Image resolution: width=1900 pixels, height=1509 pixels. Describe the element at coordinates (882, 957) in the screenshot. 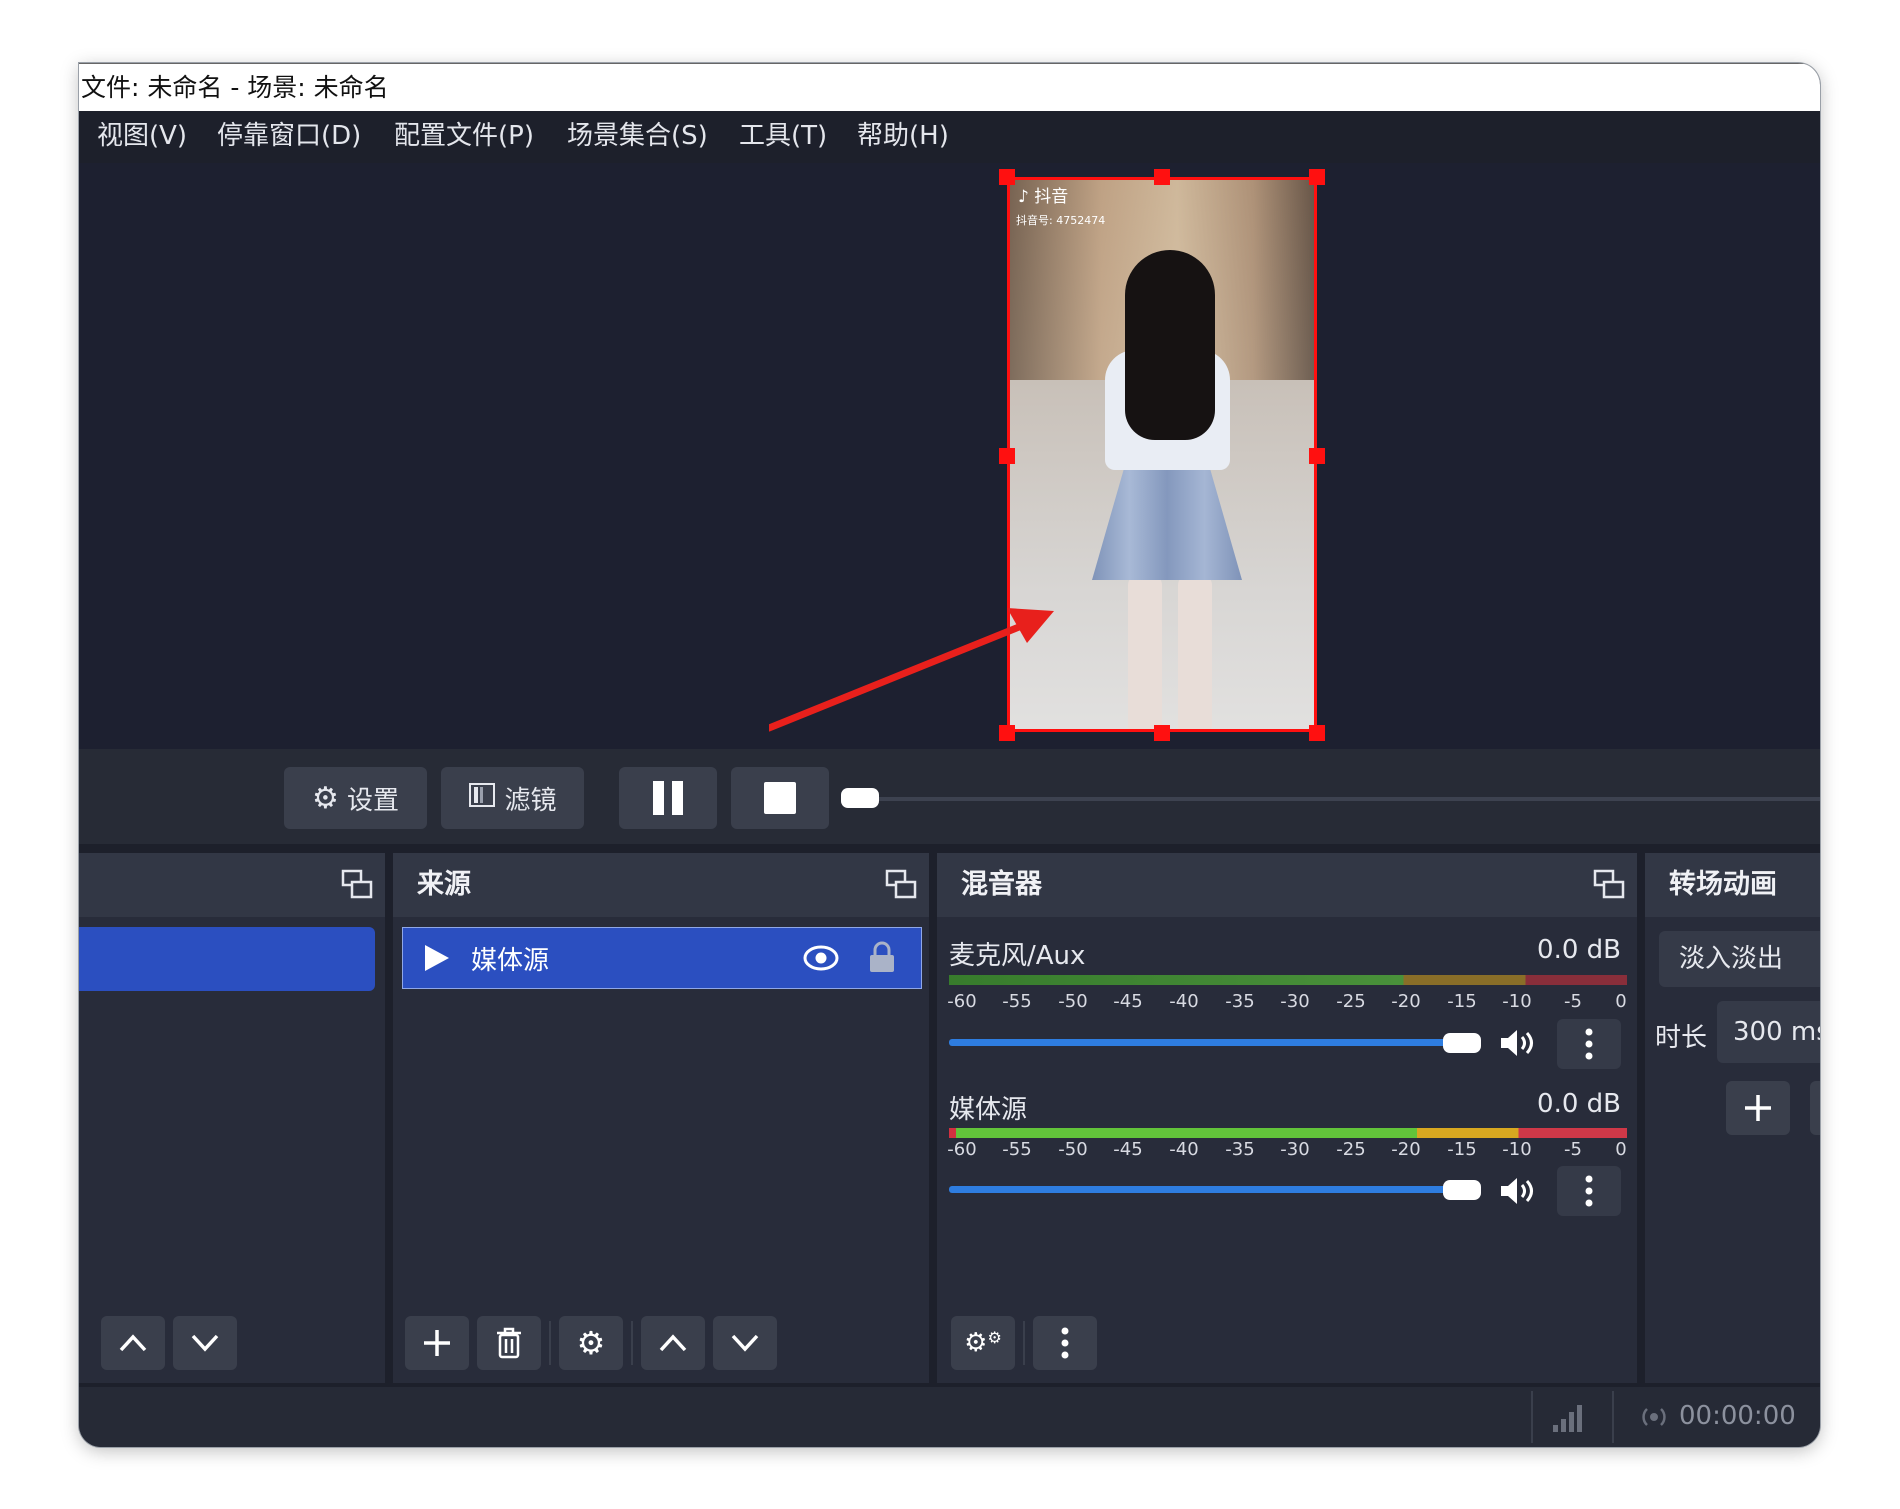

I see `lock-icon` at that location.